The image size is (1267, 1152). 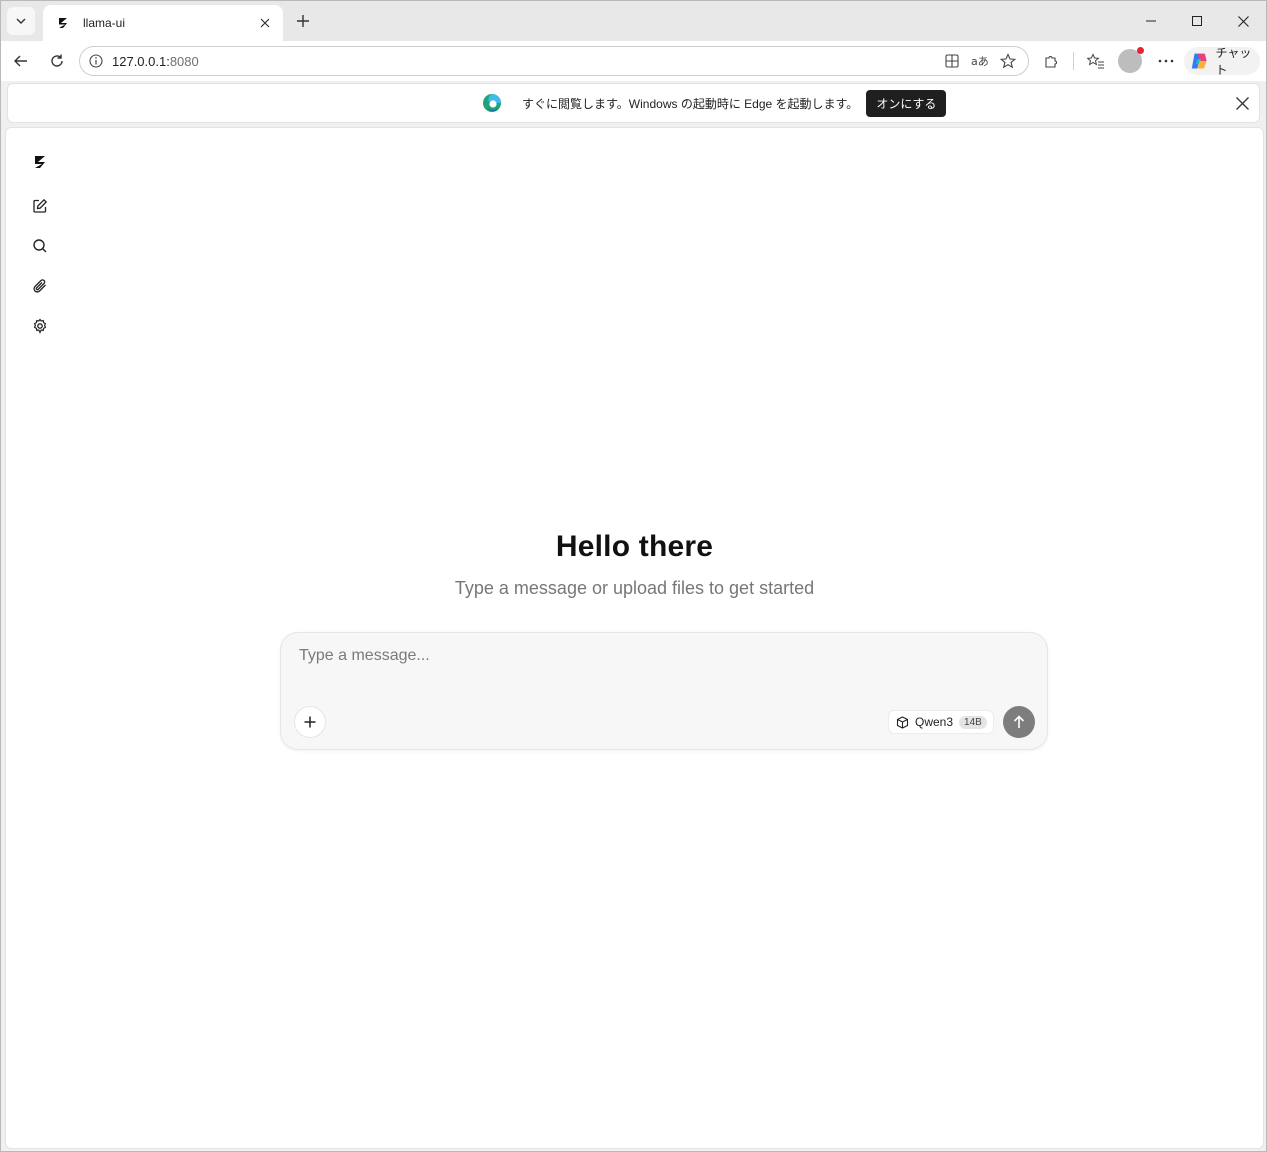 I want to click on url-host: 127.0.0.1:, so click(x=141, y=61).